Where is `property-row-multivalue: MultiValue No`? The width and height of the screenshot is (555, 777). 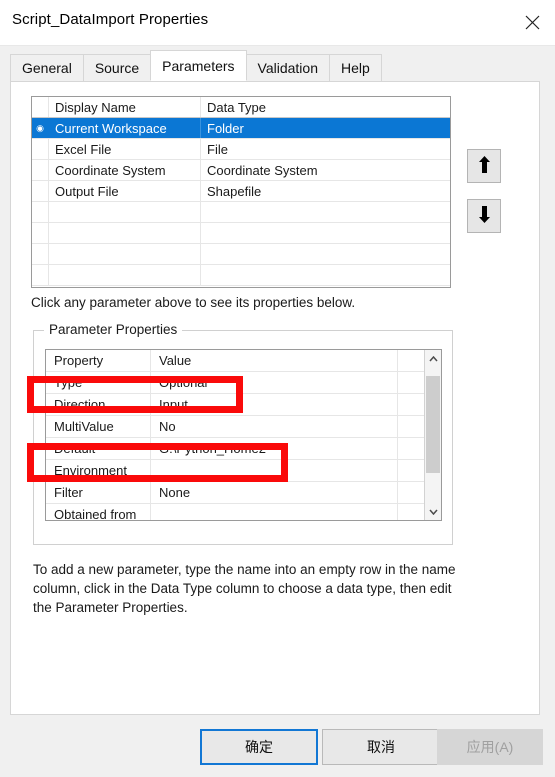 property-row-multivalue: MultiValue No is located at coordinates (235, 427).